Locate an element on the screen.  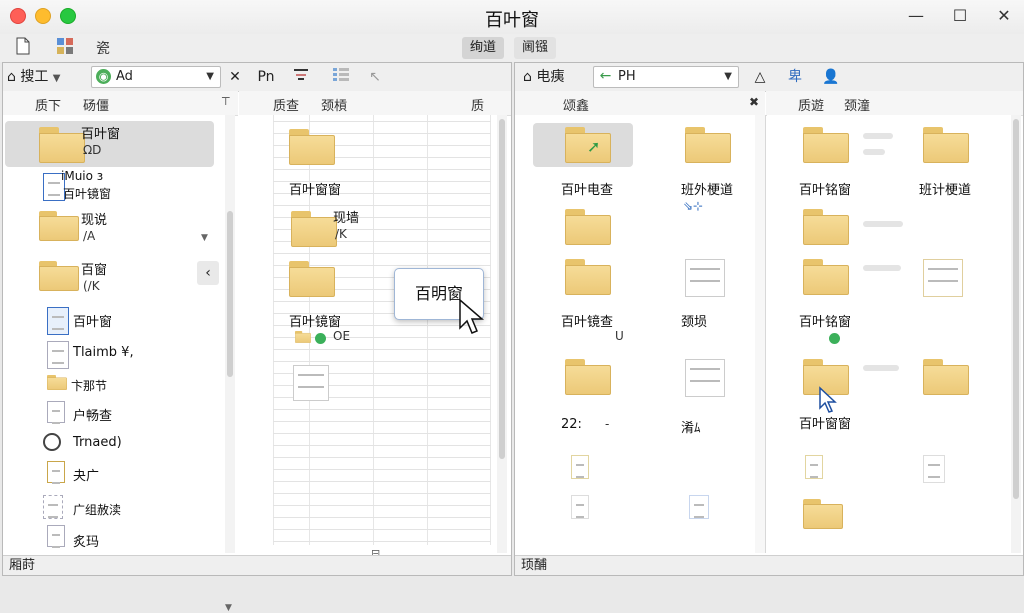
files-scrollbar is located at coordinates (502, 334).